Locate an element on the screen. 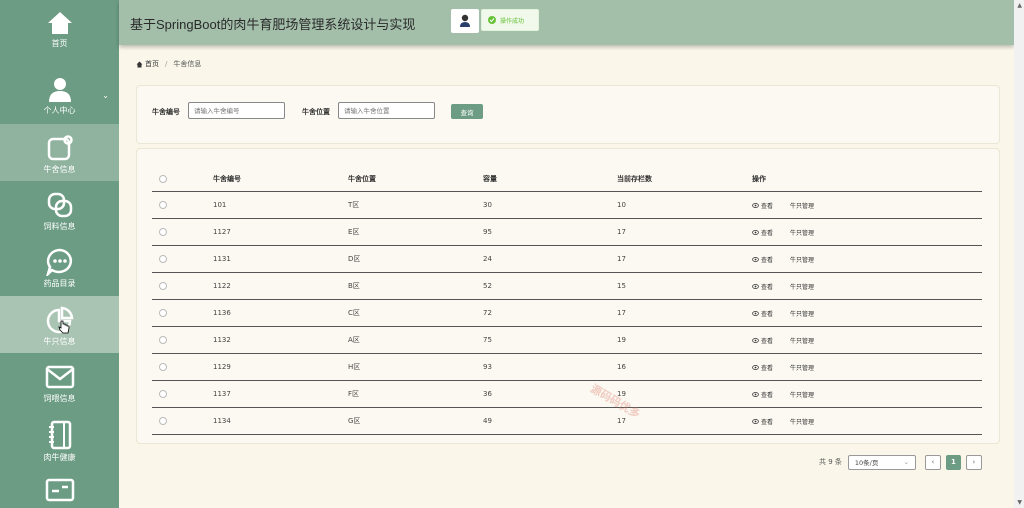 This screenshot has width=1024, height=508. cell-location: C区 is located at coordinates (354, 313).